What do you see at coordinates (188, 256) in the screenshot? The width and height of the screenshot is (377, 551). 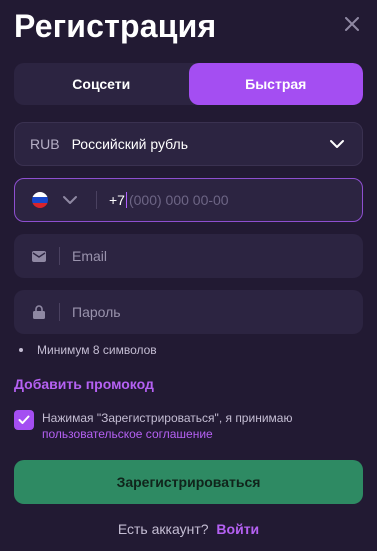 I see `email-field: Email` at bounding box center [188, 256].